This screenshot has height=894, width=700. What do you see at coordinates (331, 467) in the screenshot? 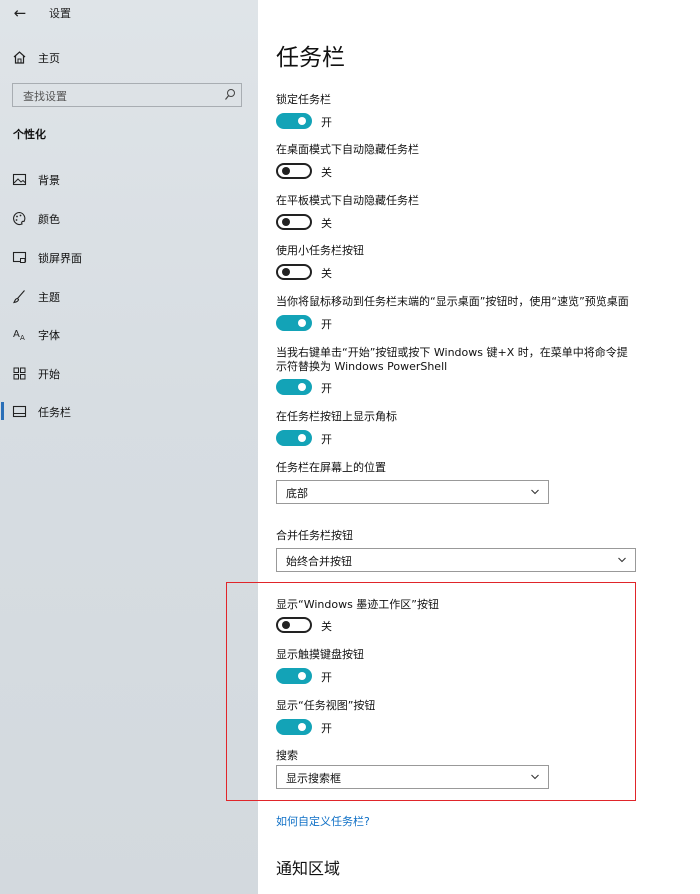
I see `taskbar-position-label: 任务栏在屏幕上的位置` at bounding box center [331, 467].